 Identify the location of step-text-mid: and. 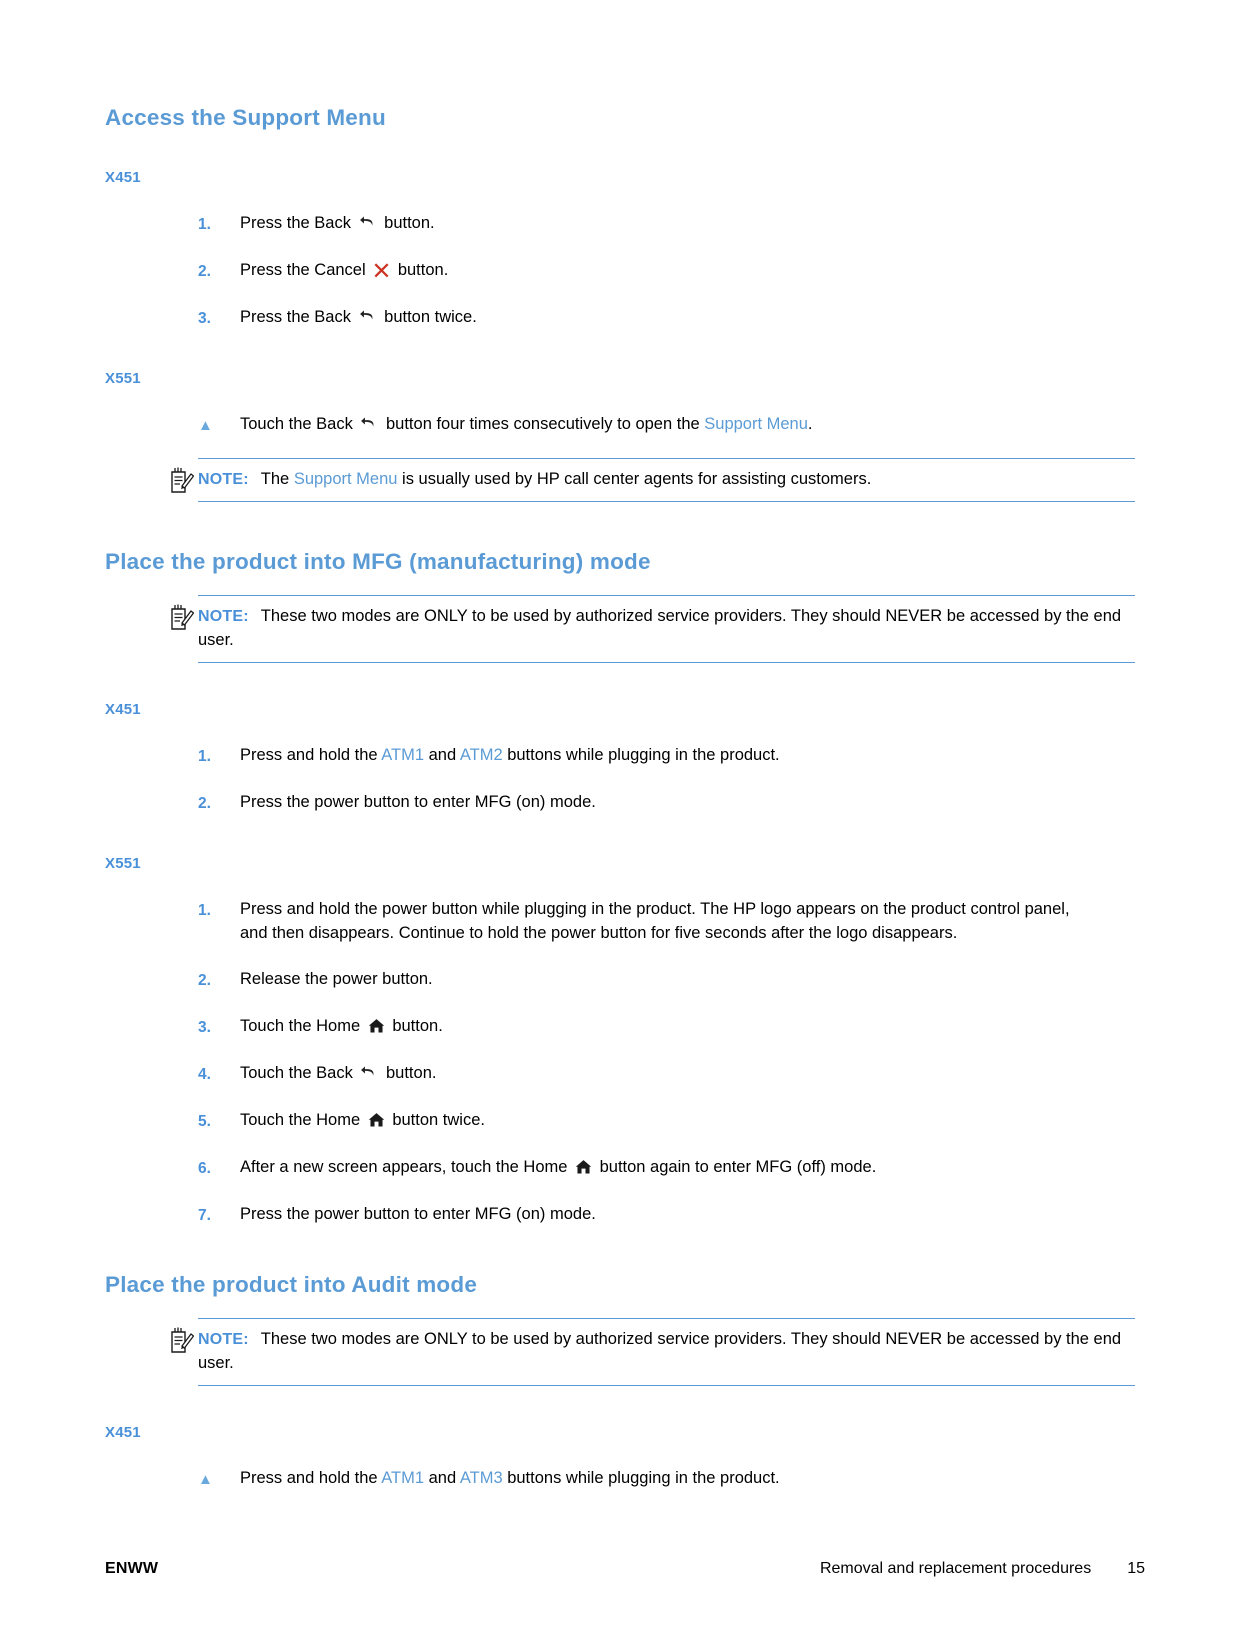
(442, 1477).